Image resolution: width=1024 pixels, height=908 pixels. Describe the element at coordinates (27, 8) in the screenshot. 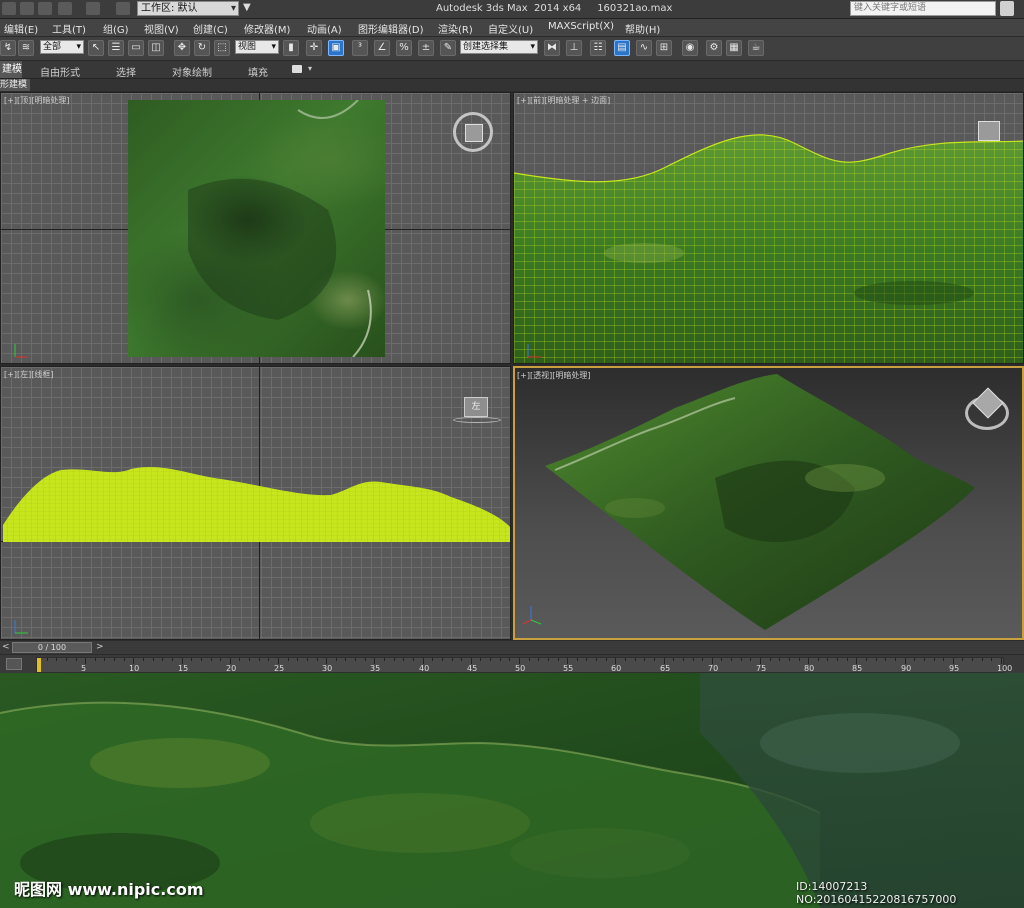

I see `open-file-icon` at that location.